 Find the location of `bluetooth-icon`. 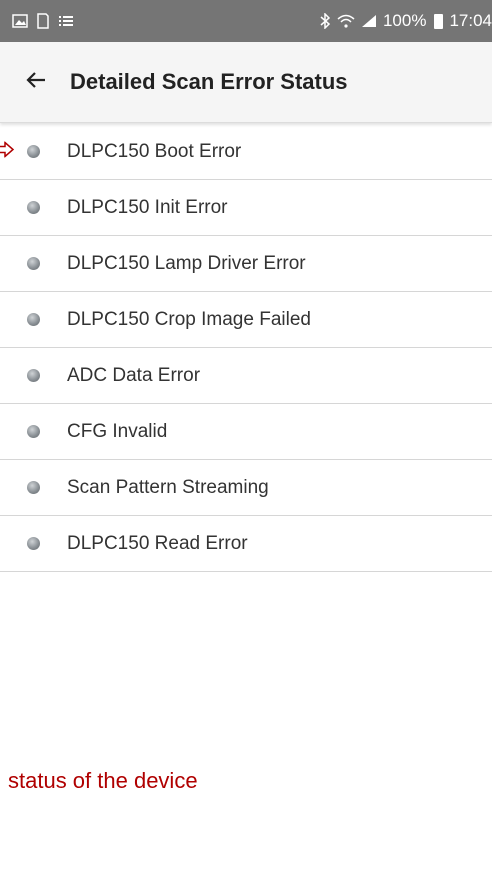

bluetooth-icon is located at coordinates (325, 21).